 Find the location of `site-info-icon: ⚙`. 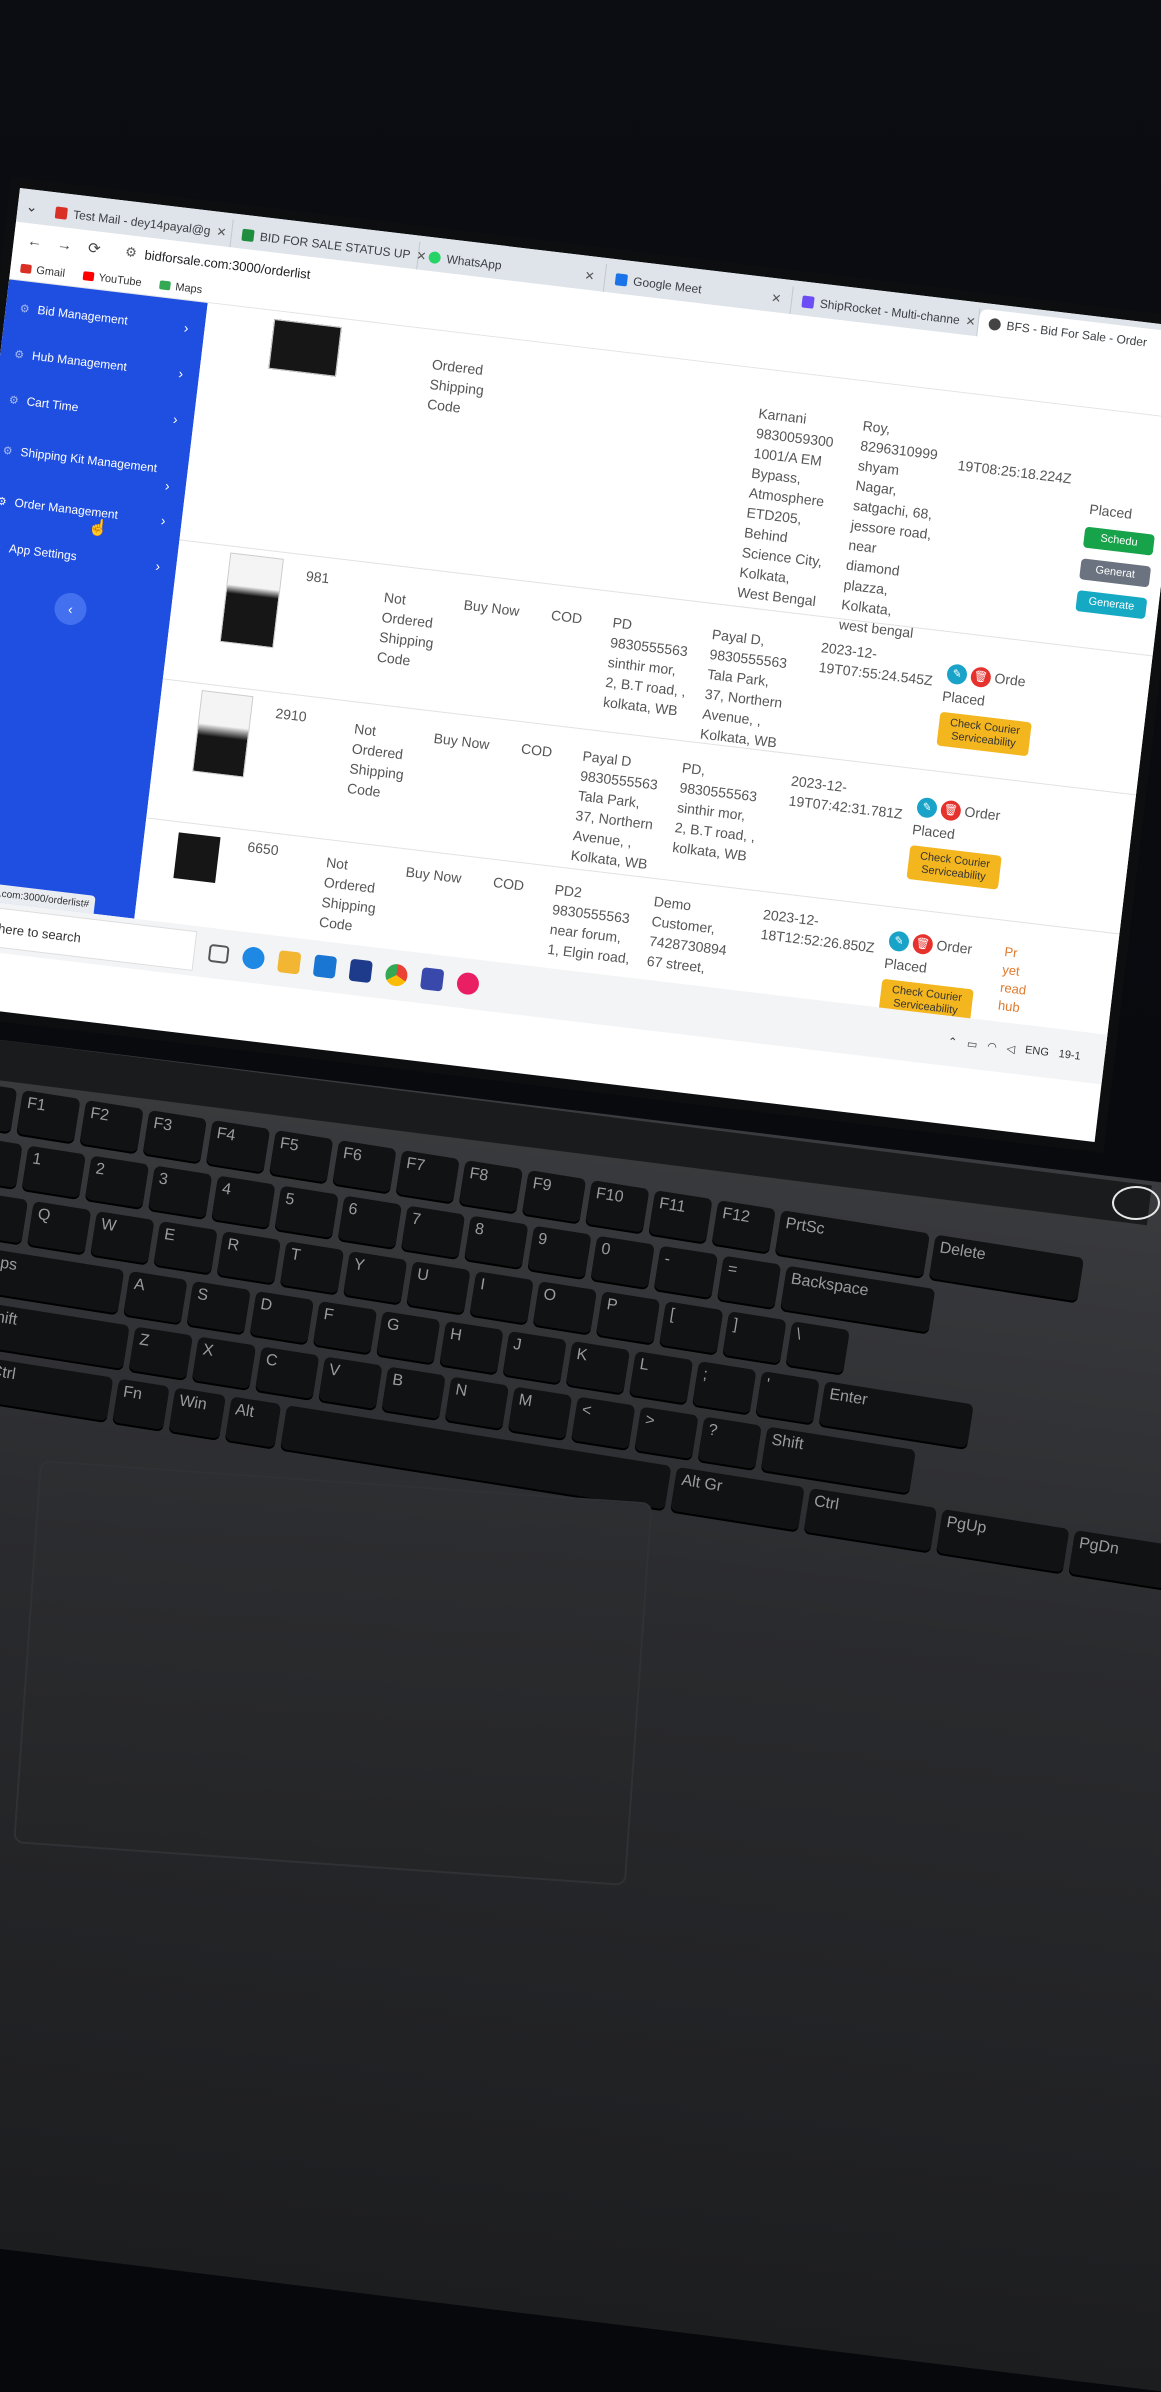

site-info-icon: ⚙ is located at coordinates (130, 252).